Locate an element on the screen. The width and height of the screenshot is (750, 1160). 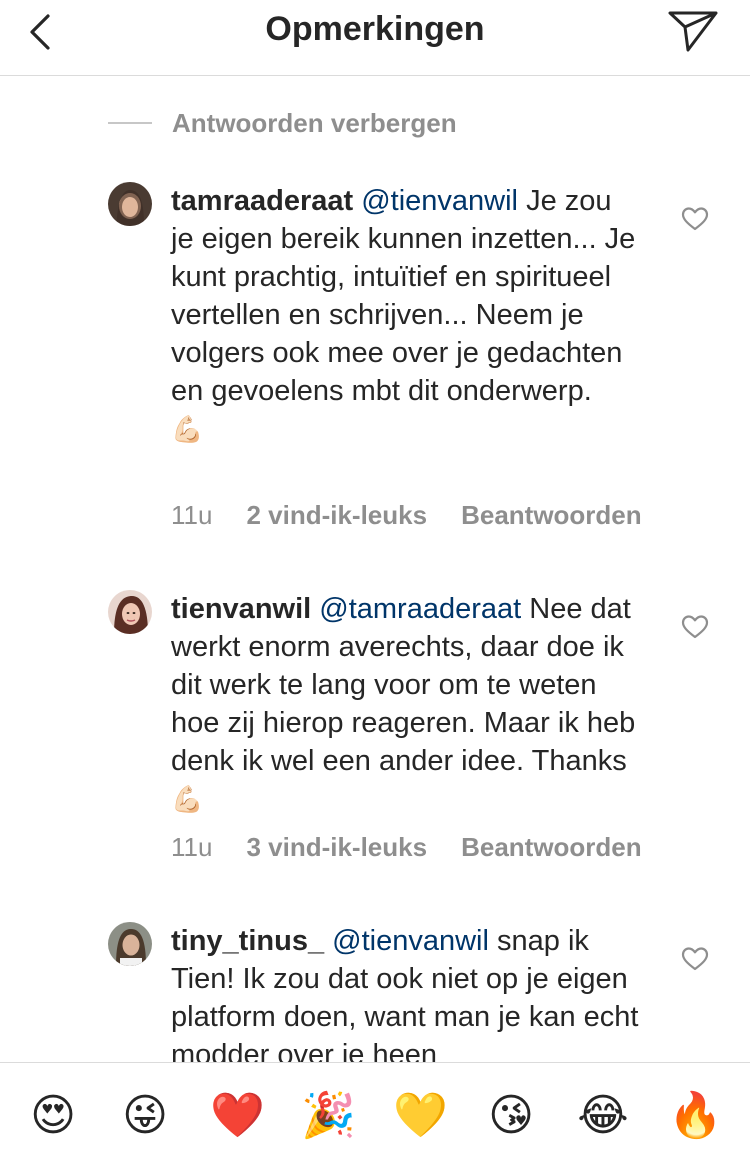
fire-emoji: 🔥 is located at coordinates (695, 1116).